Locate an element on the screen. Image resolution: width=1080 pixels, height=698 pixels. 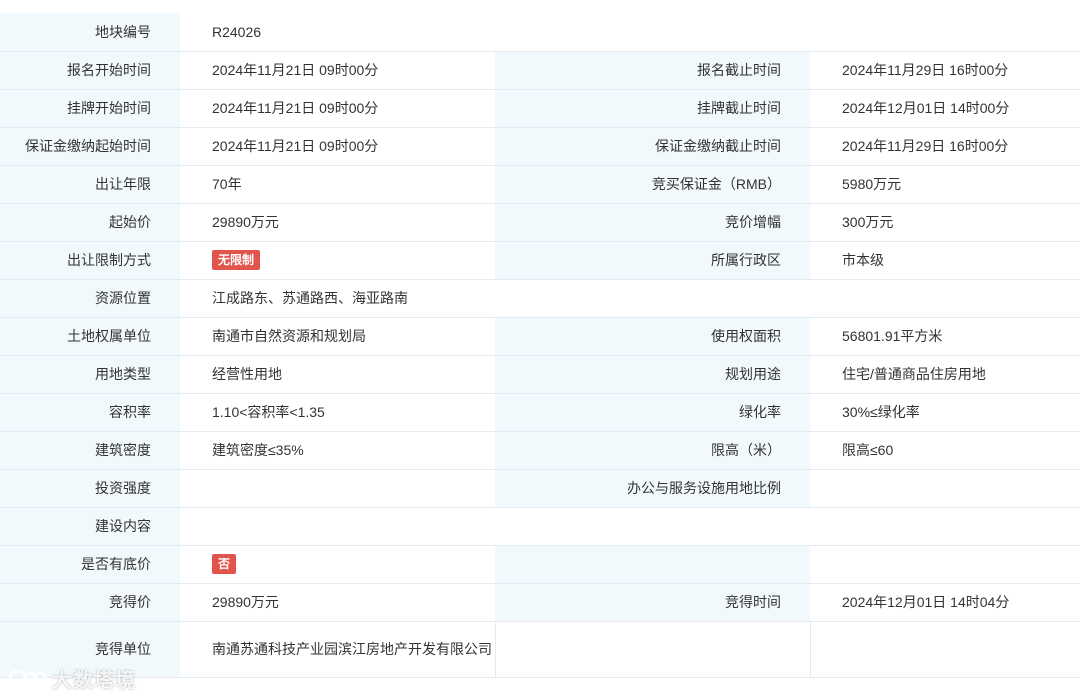
office-ratio-label: 办公与服务设施用地比例 is located at coordinates (652, 488).